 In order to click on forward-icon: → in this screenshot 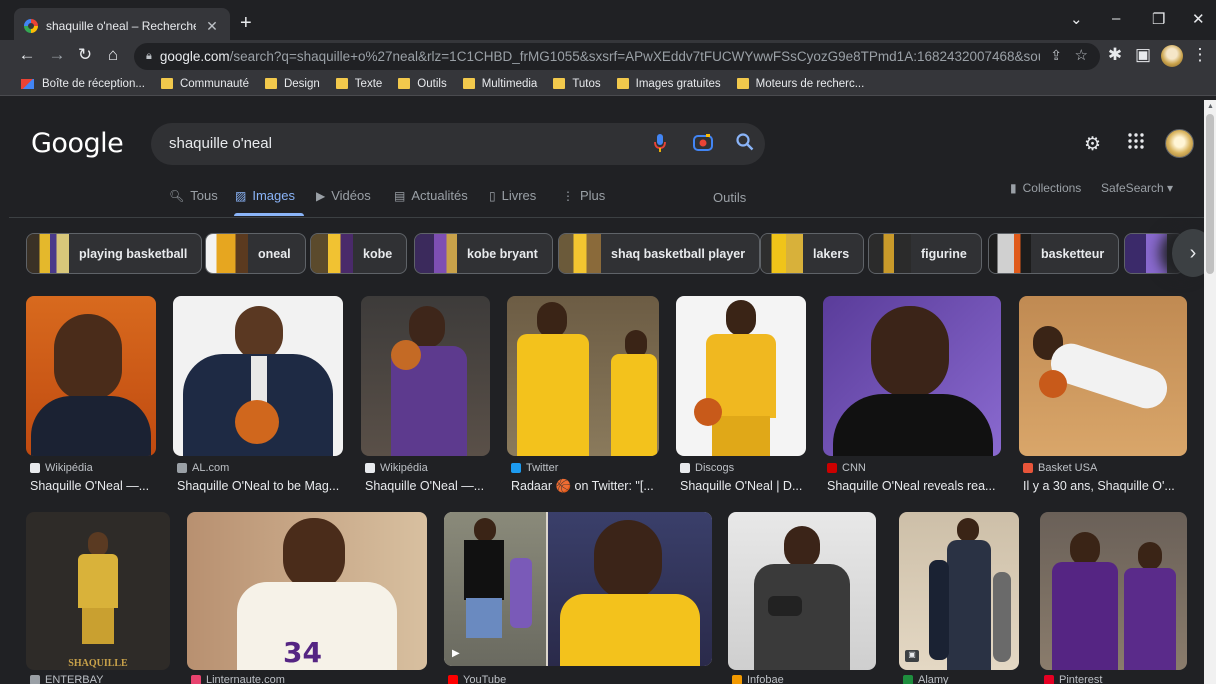, I will do `click(57, 55)`.